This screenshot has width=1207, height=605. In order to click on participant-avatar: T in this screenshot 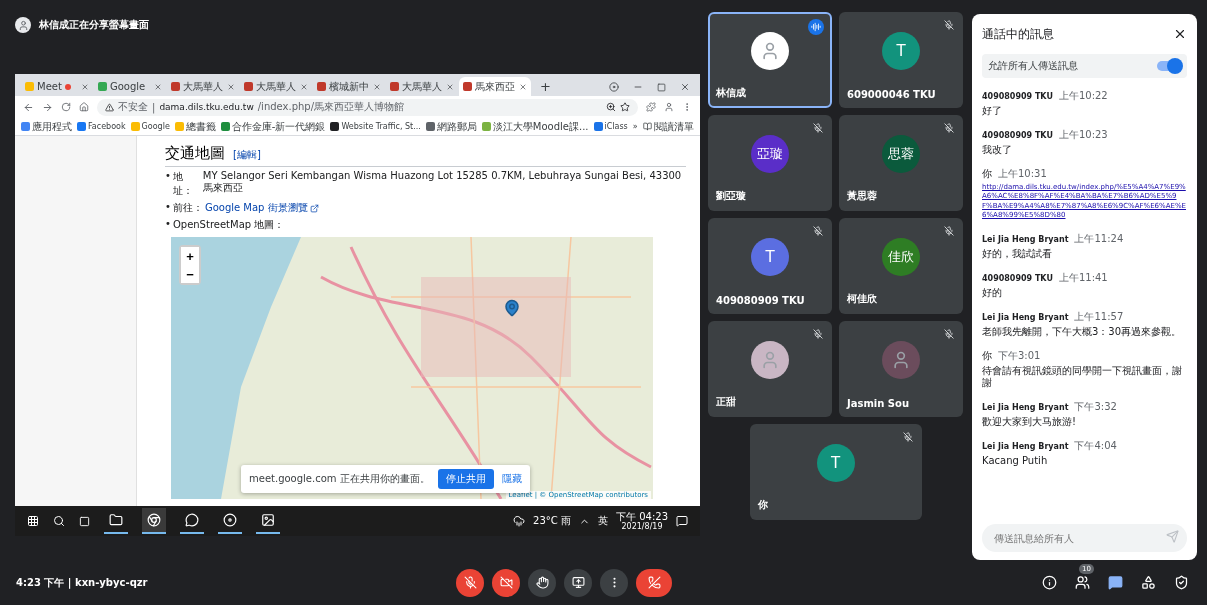, I will do `click(901, 51)`.